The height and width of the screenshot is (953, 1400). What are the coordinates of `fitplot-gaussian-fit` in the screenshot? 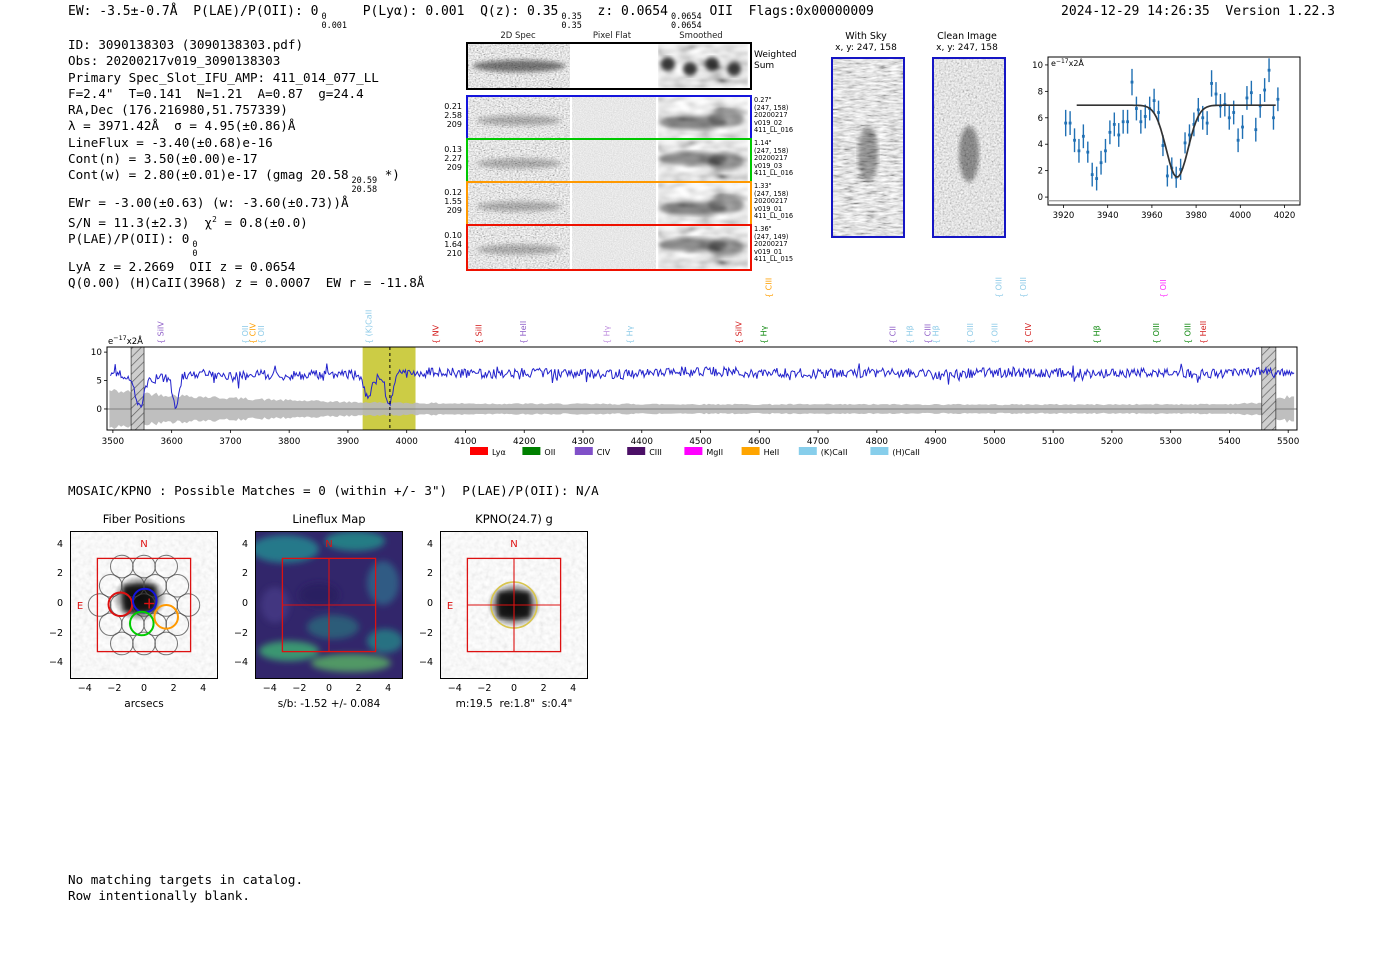 It's located at (1176, 141).